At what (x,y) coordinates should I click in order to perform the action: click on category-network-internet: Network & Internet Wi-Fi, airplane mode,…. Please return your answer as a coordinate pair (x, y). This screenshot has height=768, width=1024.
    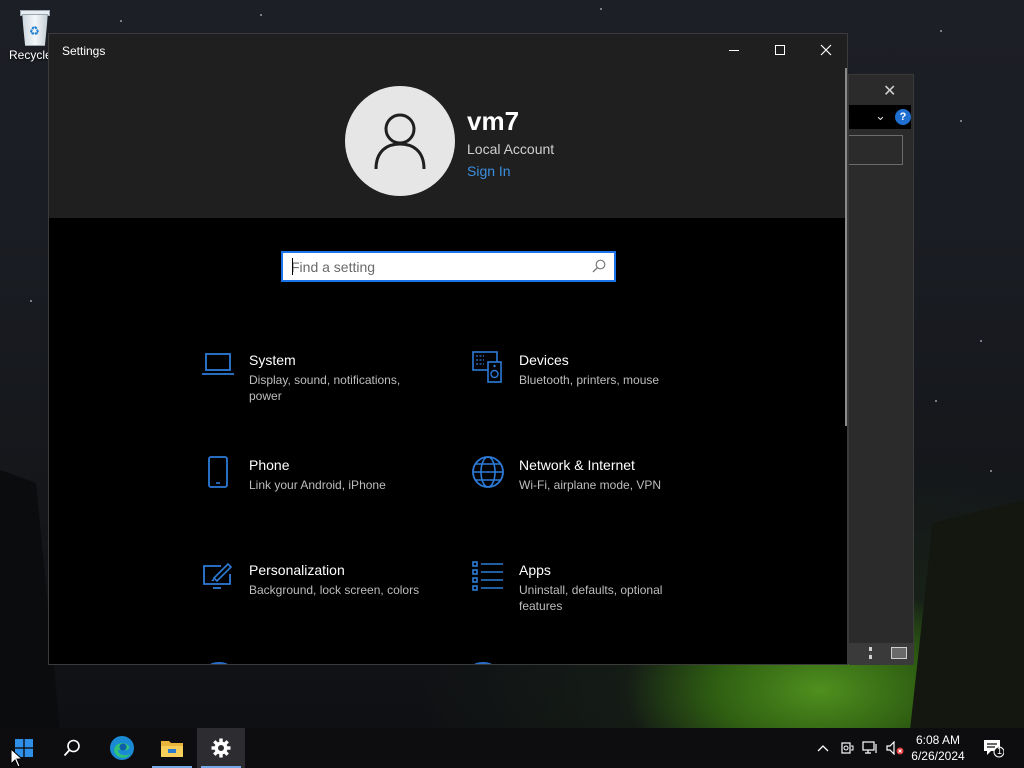
    Looking at the image, I should click on (586, 475).